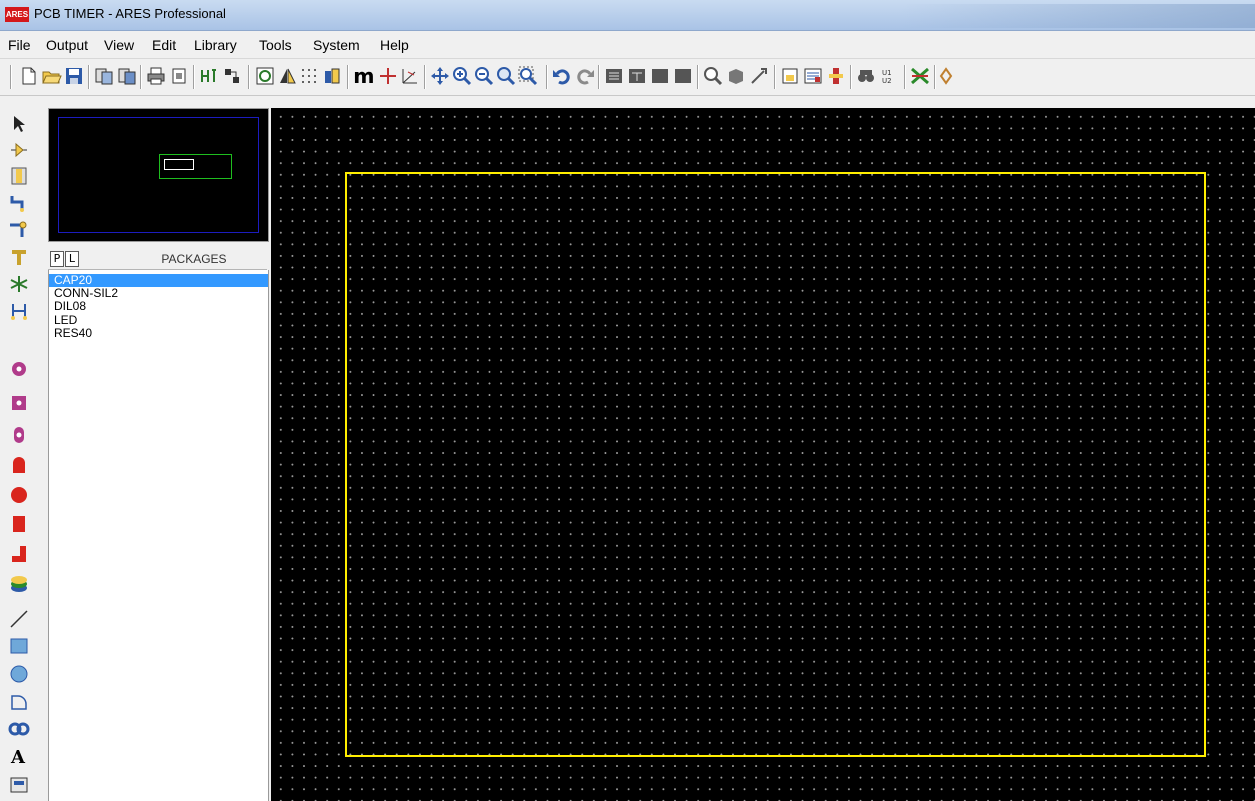 Image resolution: width=1255 pixels, height=801 pixels. Describe the element at coordinates (265, 76) in the screenshot. I see `refresh-icon` at that location.